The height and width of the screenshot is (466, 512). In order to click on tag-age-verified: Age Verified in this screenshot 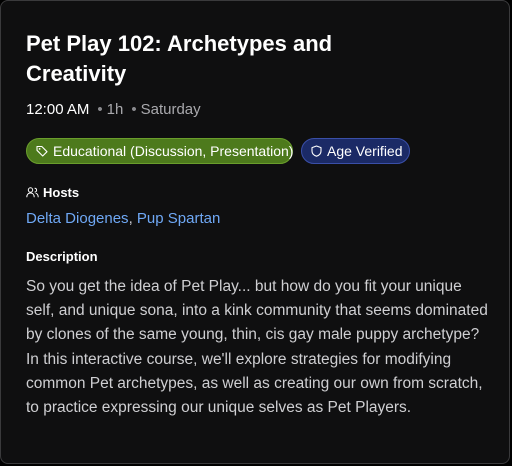, I will do `click(355, 151)`.